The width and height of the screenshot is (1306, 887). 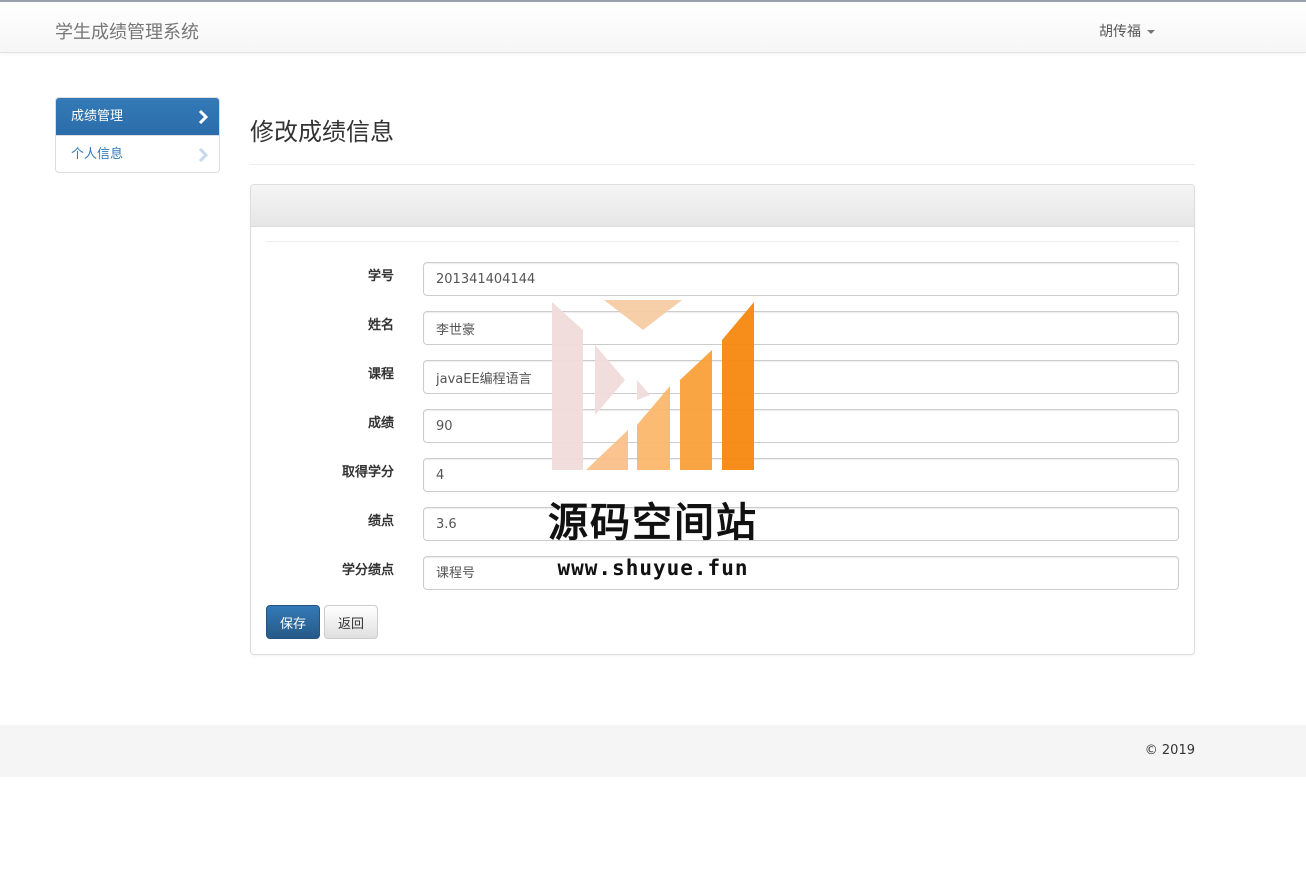 I want to click on form-row-gpa: 绩点, so click(x=723, y=524).